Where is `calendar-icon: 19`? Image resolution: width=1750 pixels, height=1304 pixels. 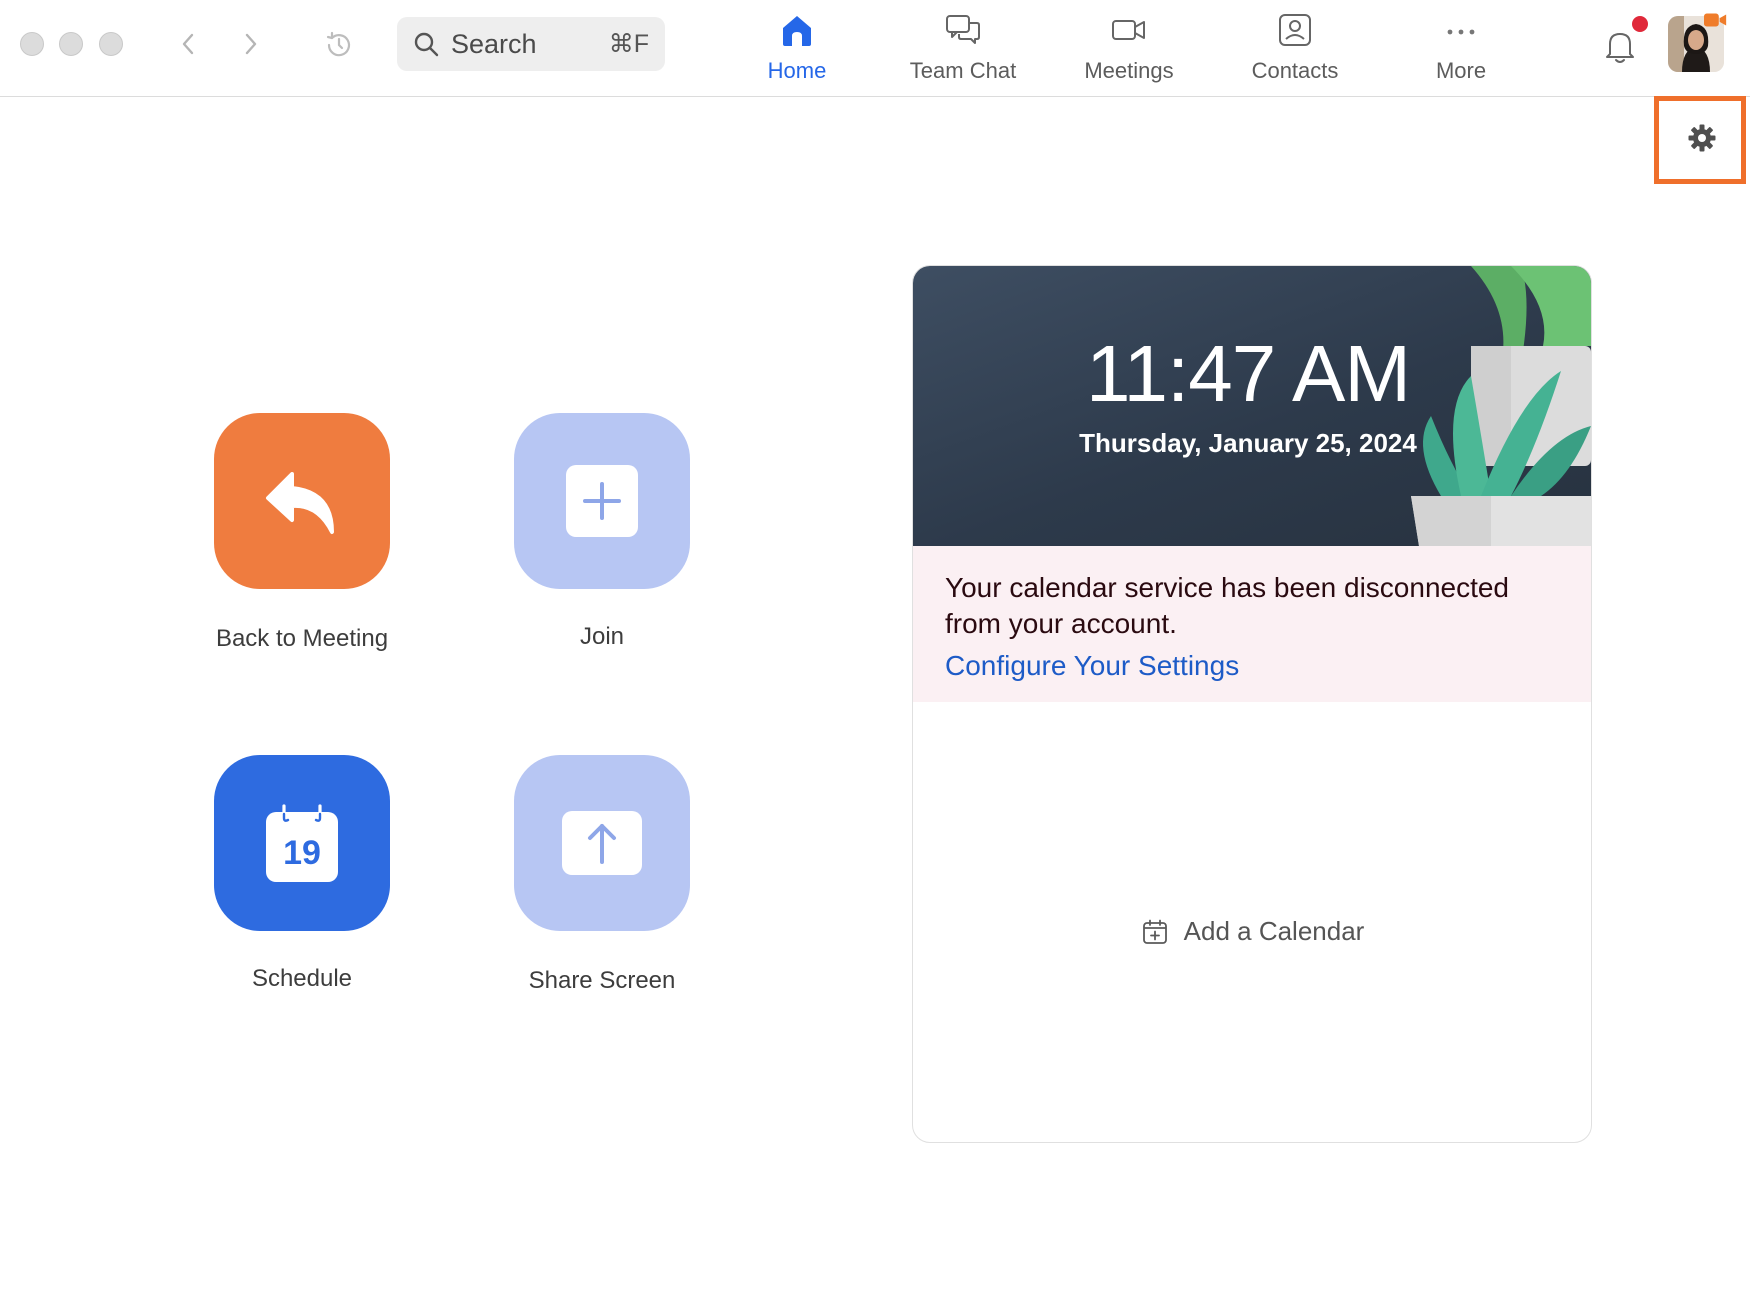 calendar-icon: 19 is located at coordinates (302, 843).